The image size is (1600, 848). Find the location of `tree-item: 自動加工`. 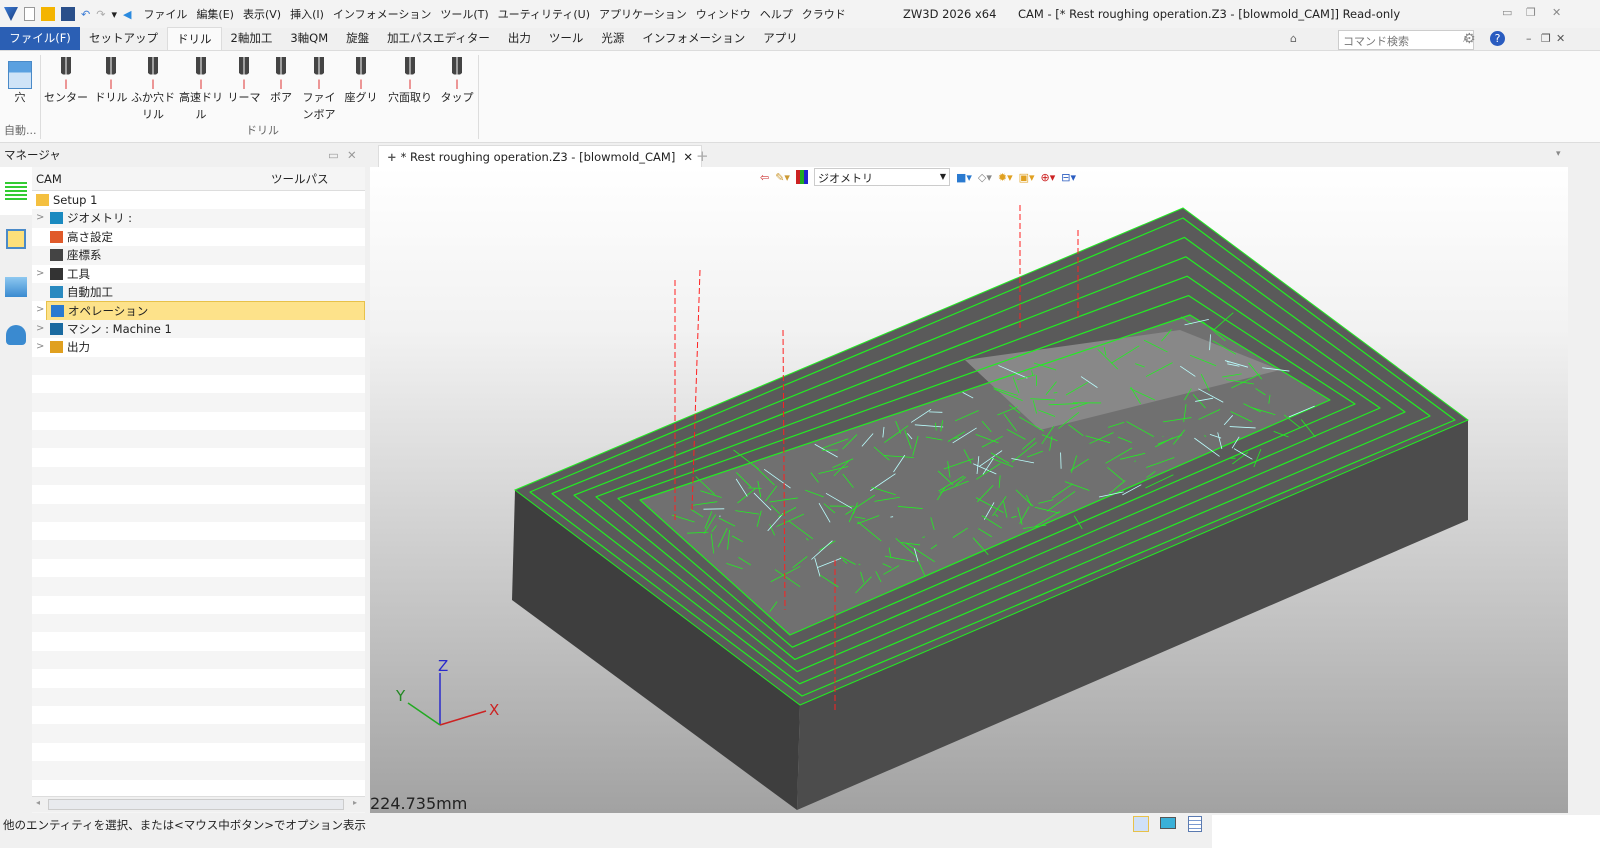

tree-item: 自動加工 is located at coordinates (198, 292).